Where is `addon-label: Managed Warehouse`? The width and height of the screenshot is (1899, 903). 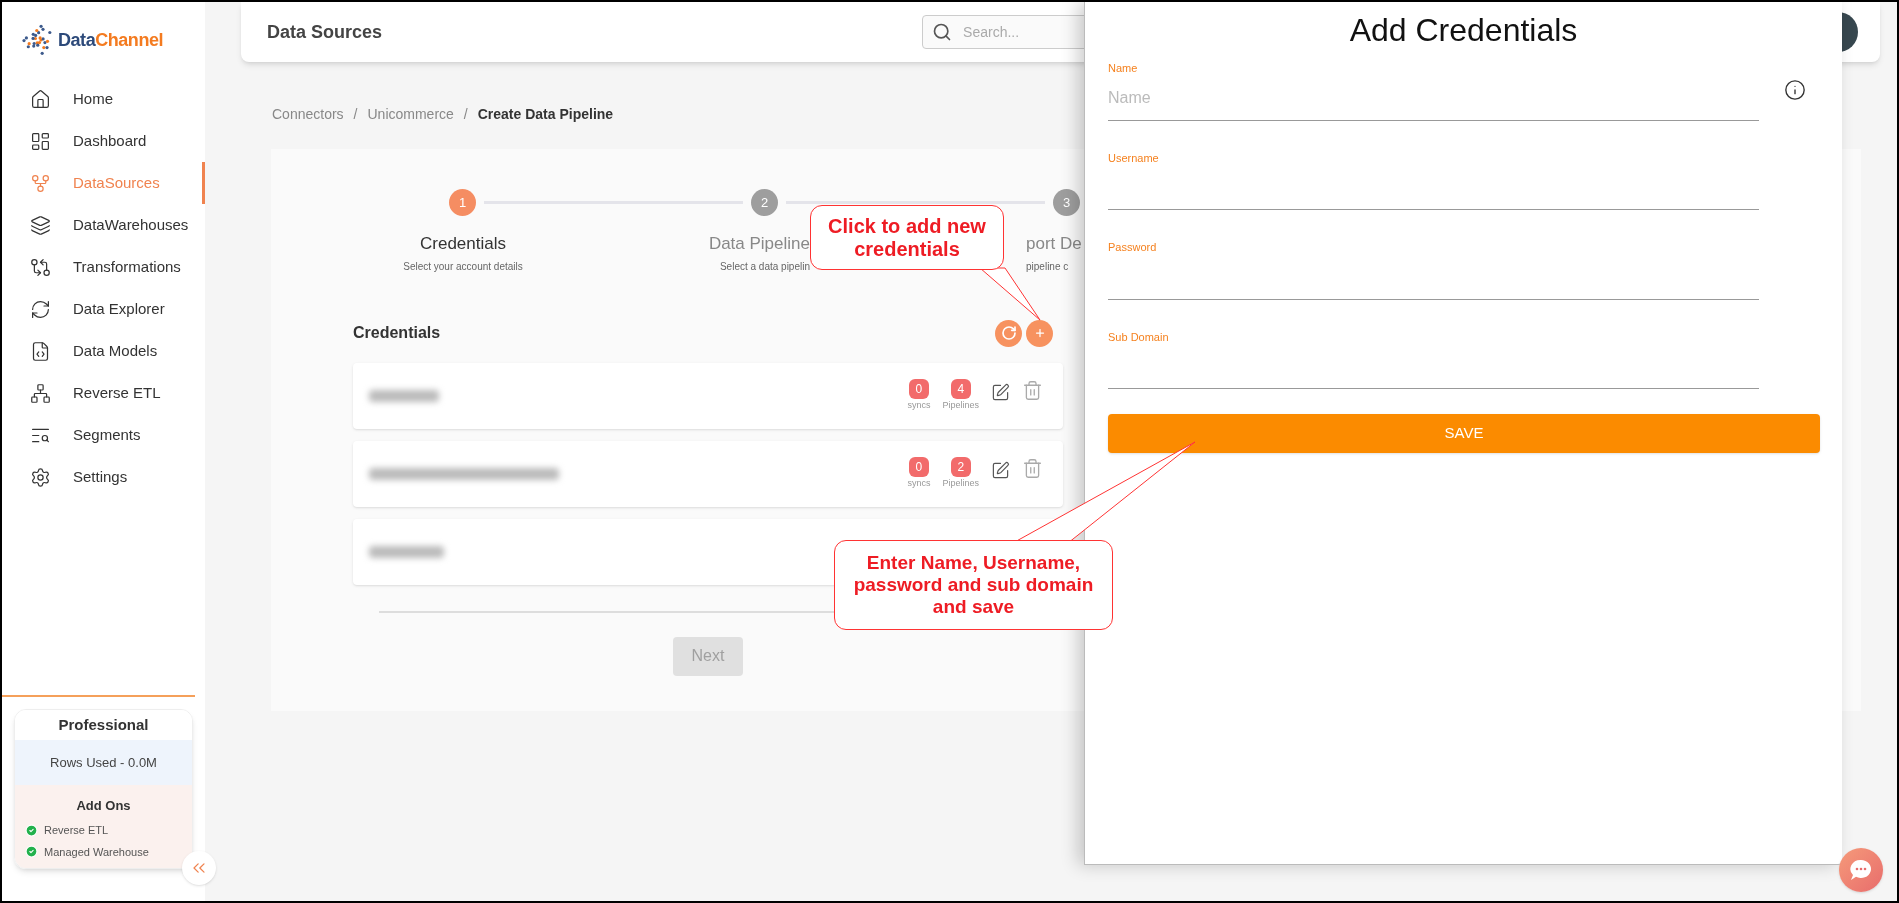 addon-label: Managed Warehouse is located at coordinates (96, 852).